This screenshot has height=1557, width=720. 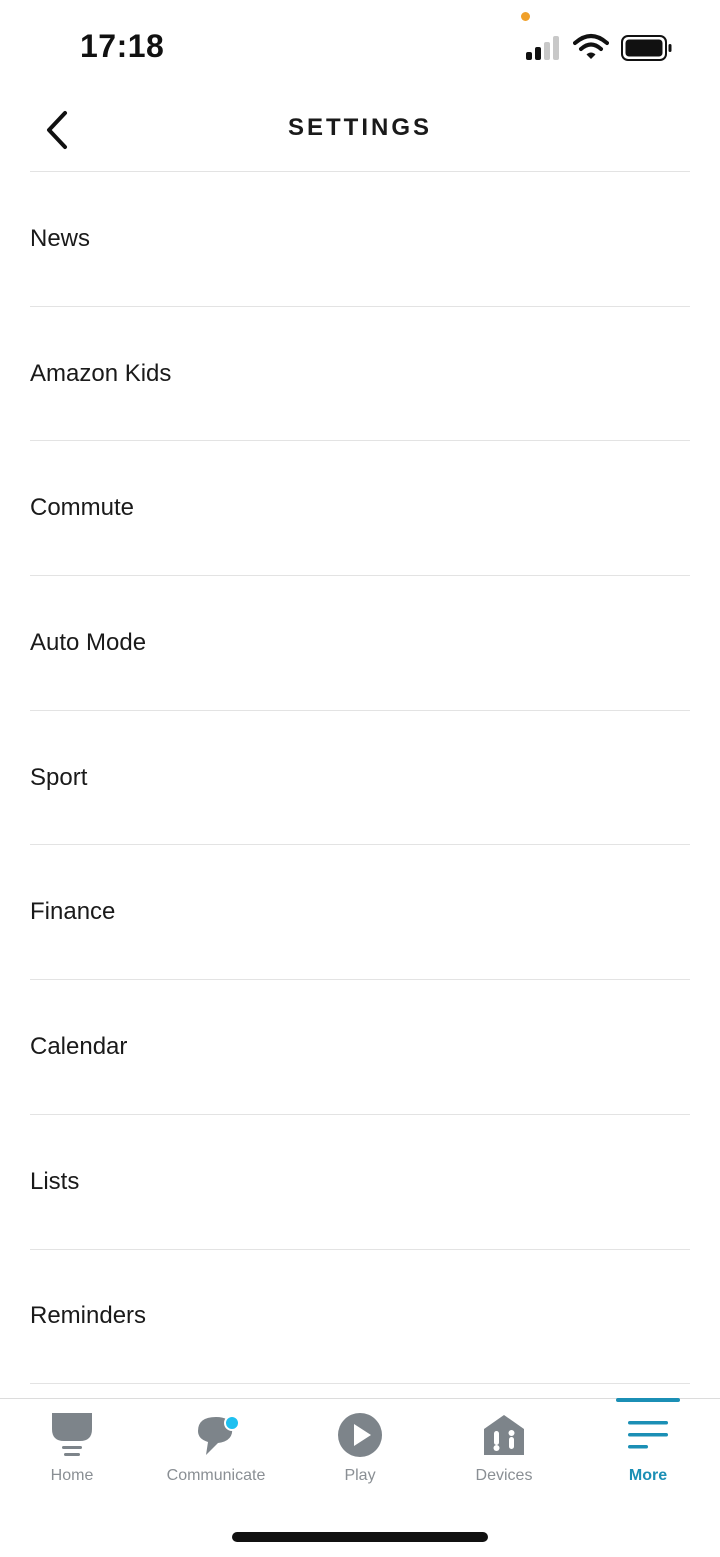 I want to click on settings-item-auto-mode: Auto Mode, so click(x=360, y=643).